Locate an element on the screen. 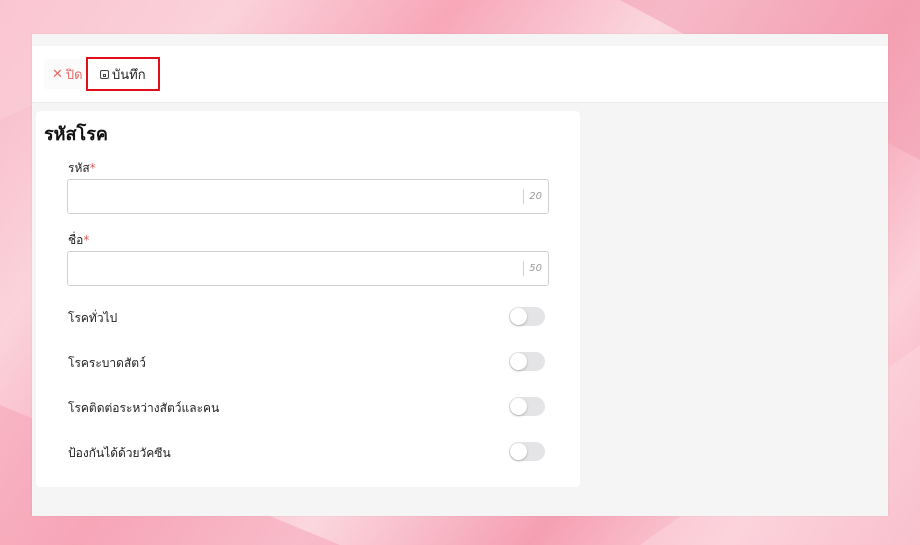 This screenshot has height=545, width=920. vaccine-preventable-toggle is located at coordinates (527, 451).